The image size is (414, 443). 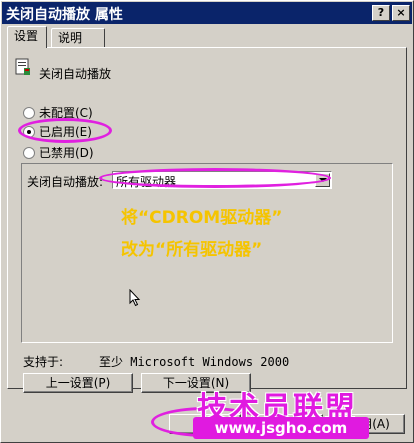 What do you see at coordinates (381, 13) in the screenshot?
I see `help-button: ?` at bounding box center [381, 13].